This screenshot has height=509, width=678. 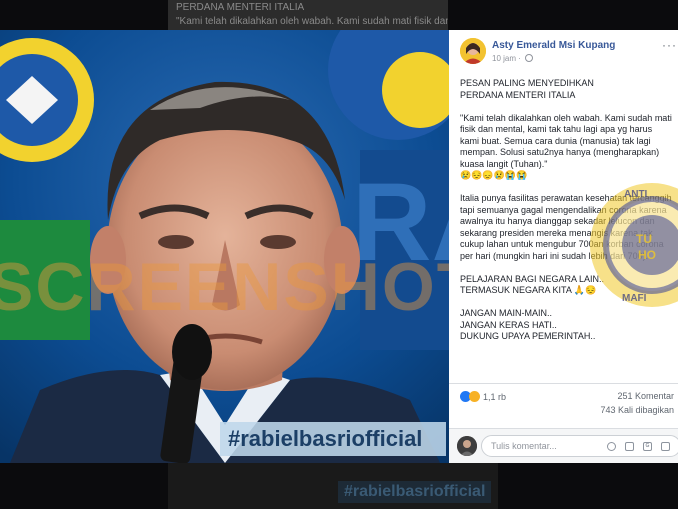 I want to click on post-time: 10 jam, so click(x=504, y=58).